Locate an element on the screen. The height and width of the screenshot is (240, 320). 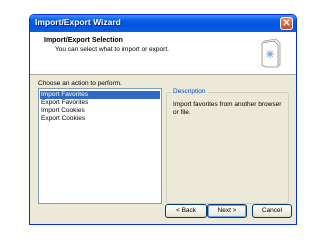
header-subtitle: You can select what to import or export. is located at coordinates (112, 49).